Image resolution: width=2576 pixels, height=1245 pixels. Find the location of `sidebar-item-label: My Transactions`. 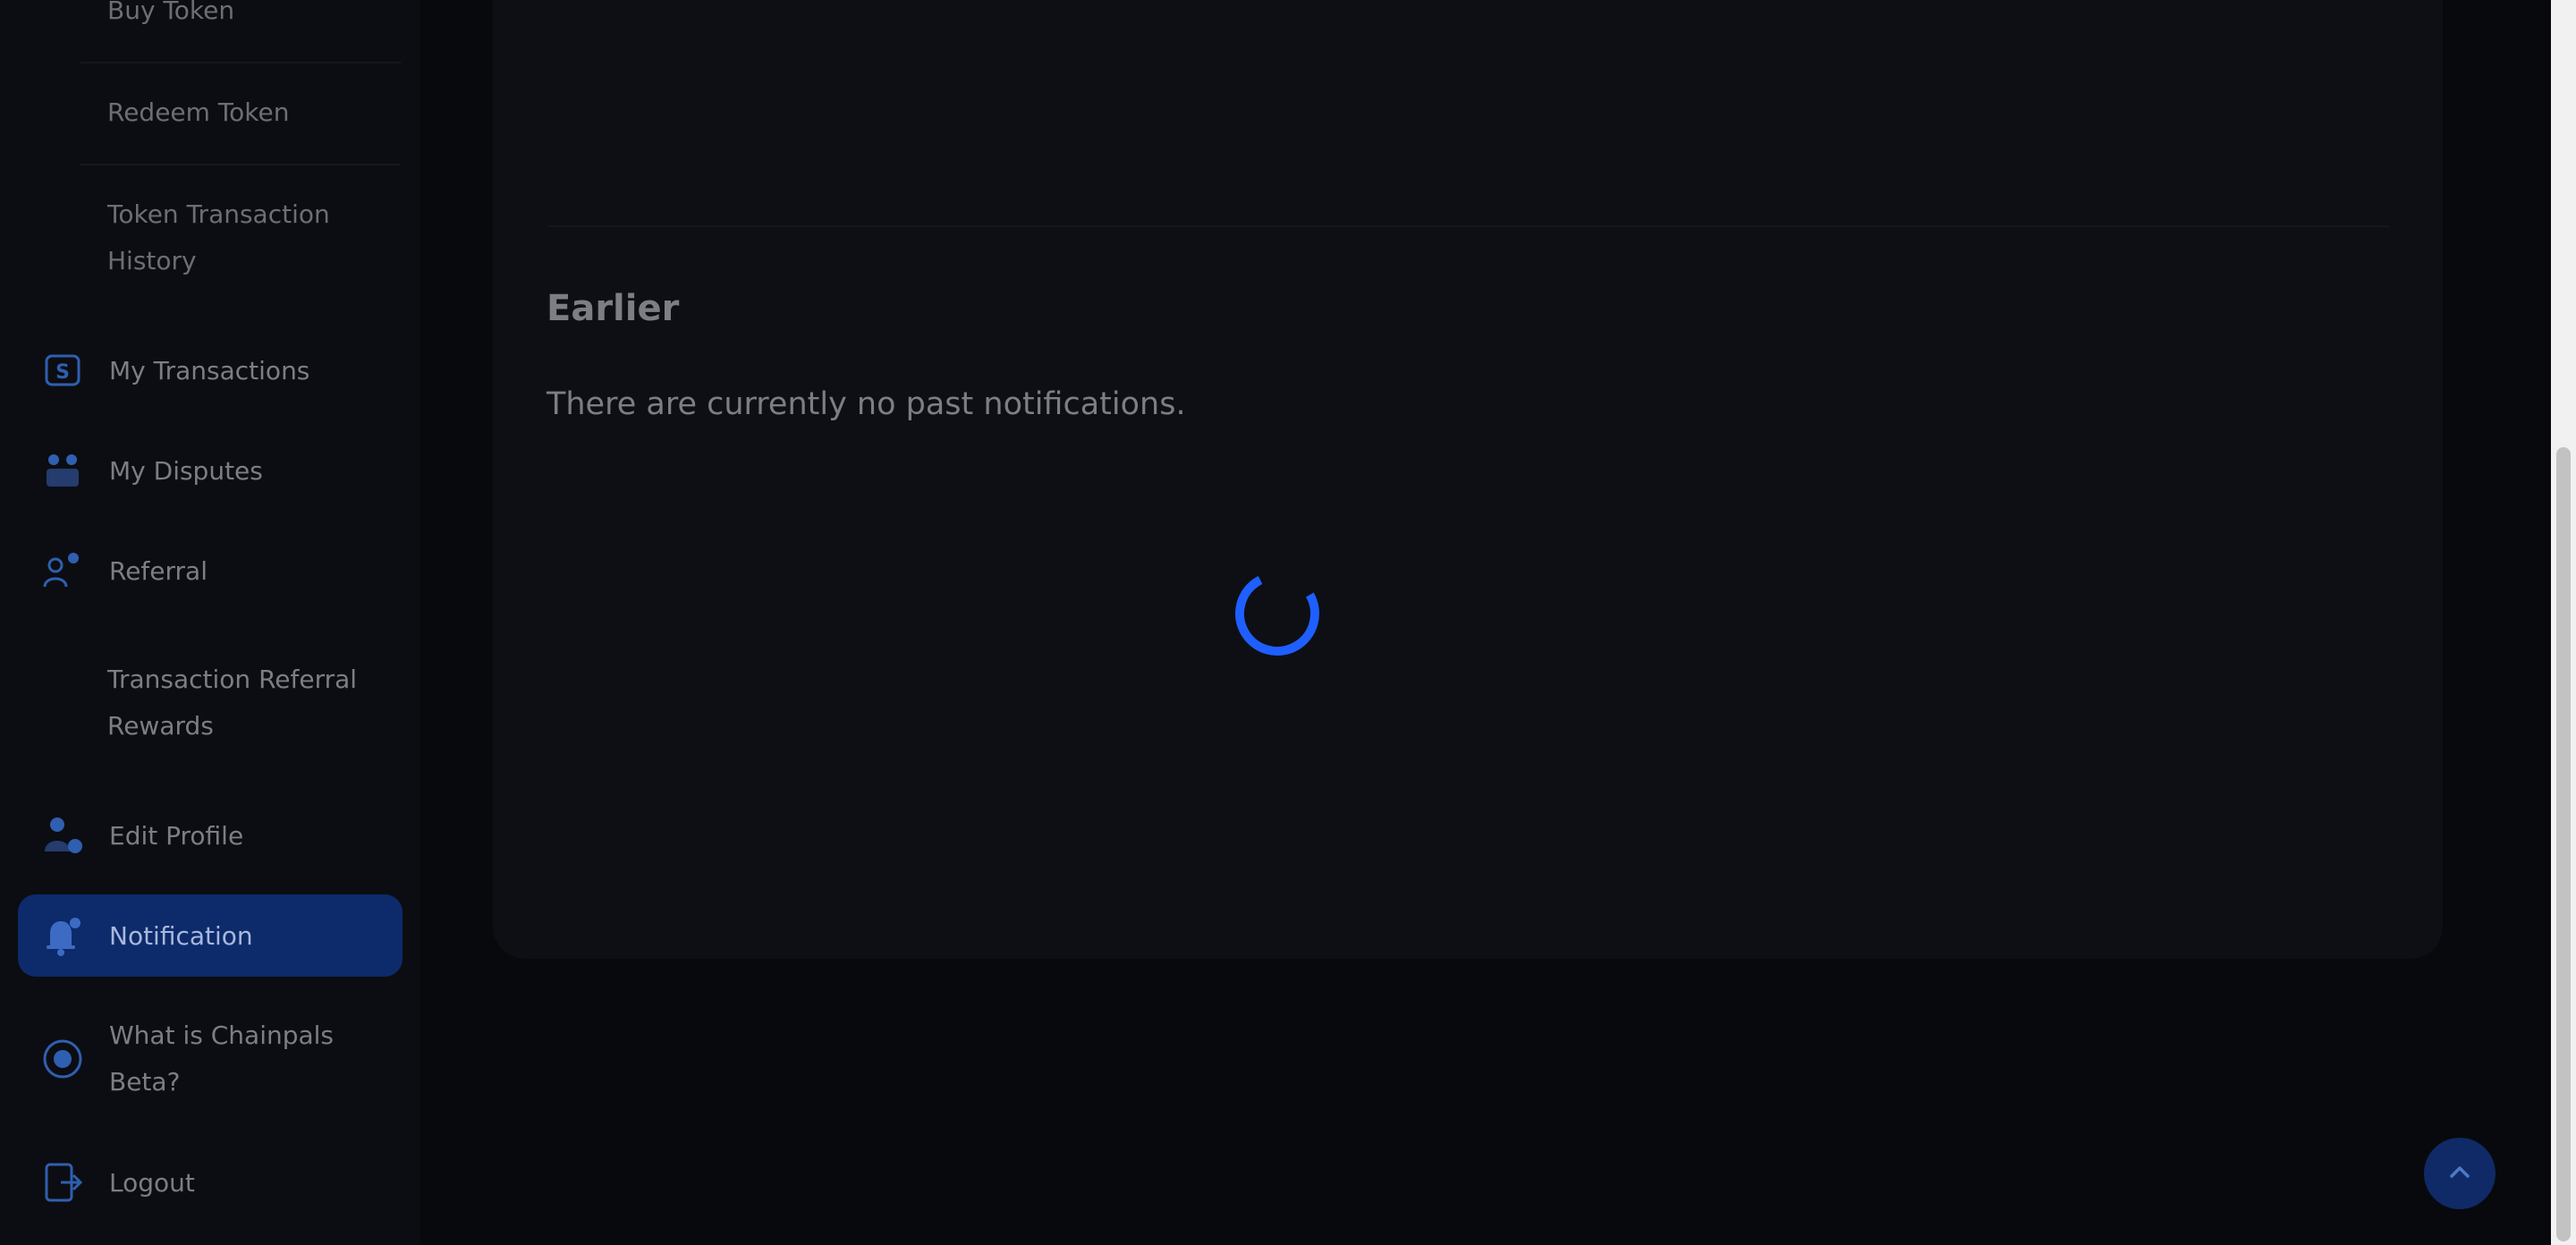

sidebar-item-label: My Transactions is located at coordinates (209, 370).